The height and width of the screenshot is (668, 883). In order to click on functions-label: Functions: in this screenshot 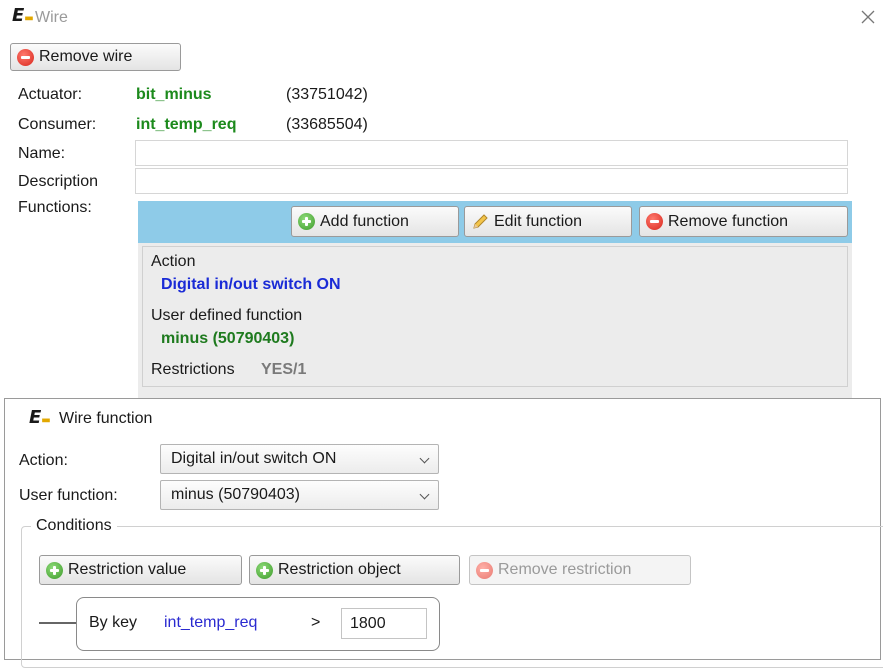, I will do `click(55, 207)`.